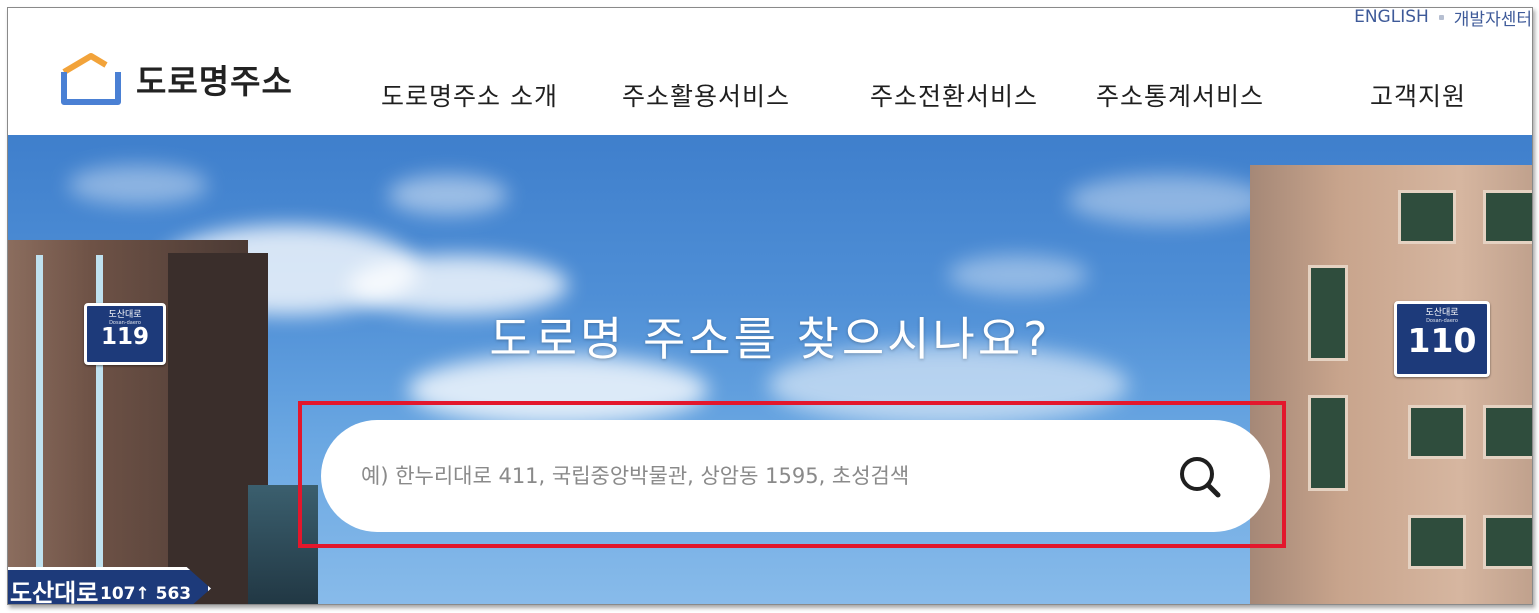 This screenshot has width=1539, height=613. What do you see at coordinates (146, 594) in the screenshot?
I see `road-sign-number: 107↑ 563` at bounding box center [146, 594].